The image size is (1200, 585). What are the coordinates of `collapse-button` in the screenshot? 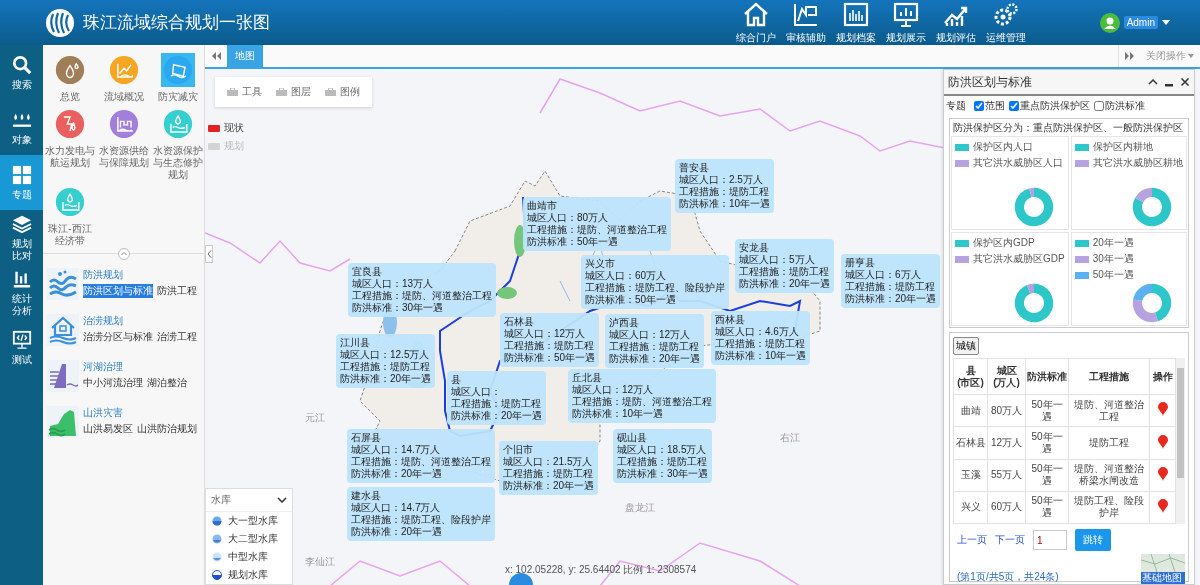 It's located at (1153, 82).